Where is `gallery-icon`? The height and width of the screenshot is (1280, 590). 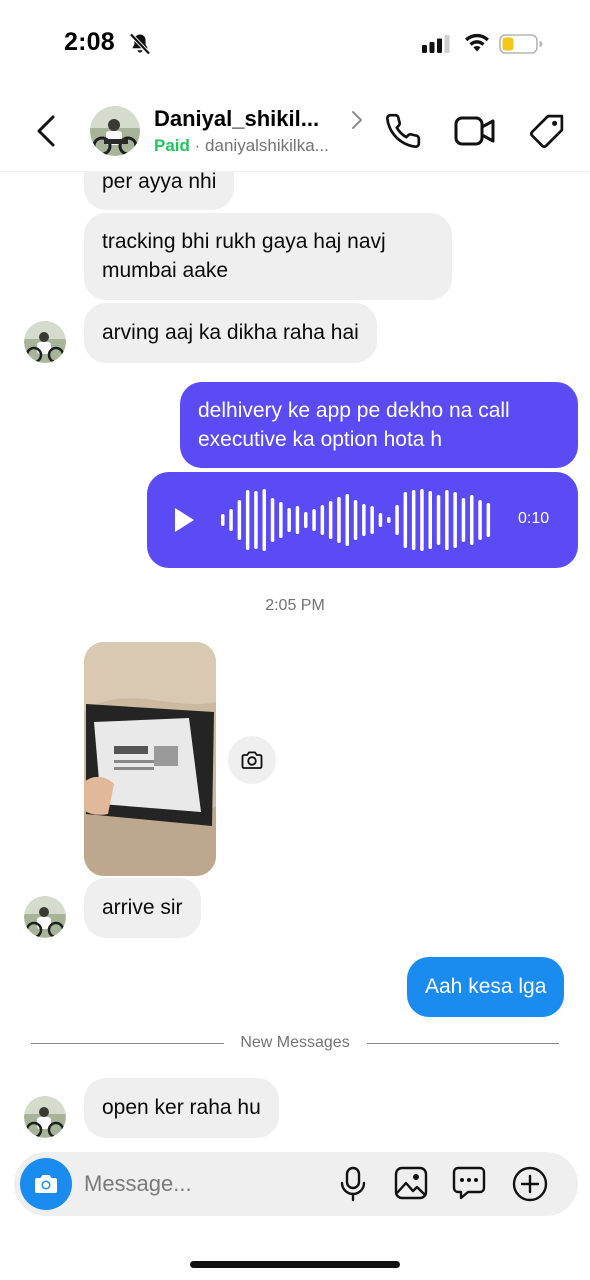 gallery-icon is located at coordinates (411, 1183).